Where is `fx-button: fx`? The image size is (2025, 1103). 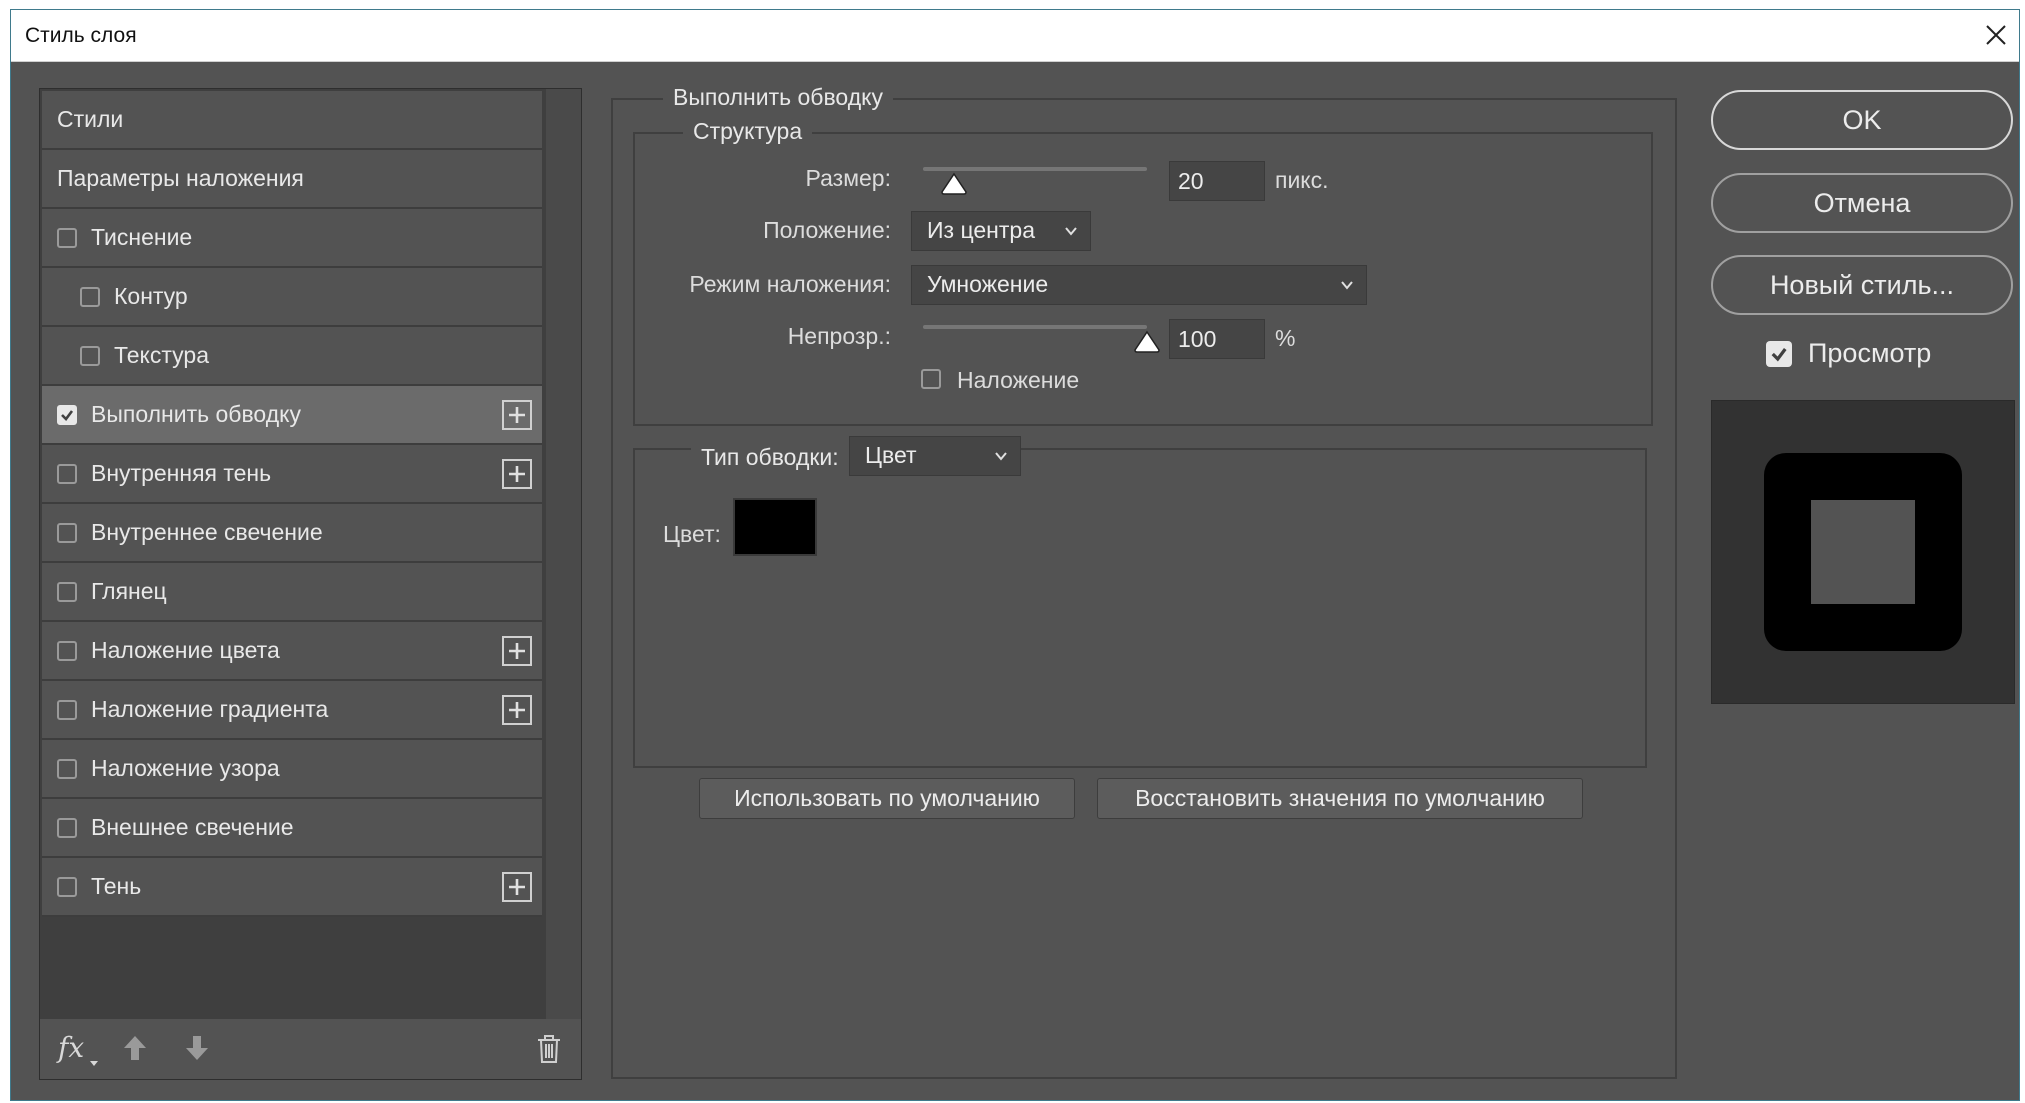
fx-button: fx is located at coordinates (71, 1047).